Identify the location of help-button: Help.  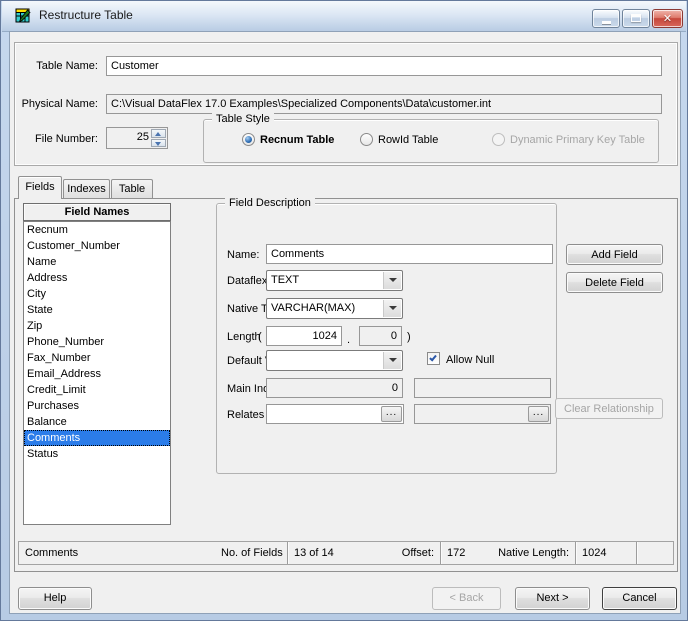
(55, 598).